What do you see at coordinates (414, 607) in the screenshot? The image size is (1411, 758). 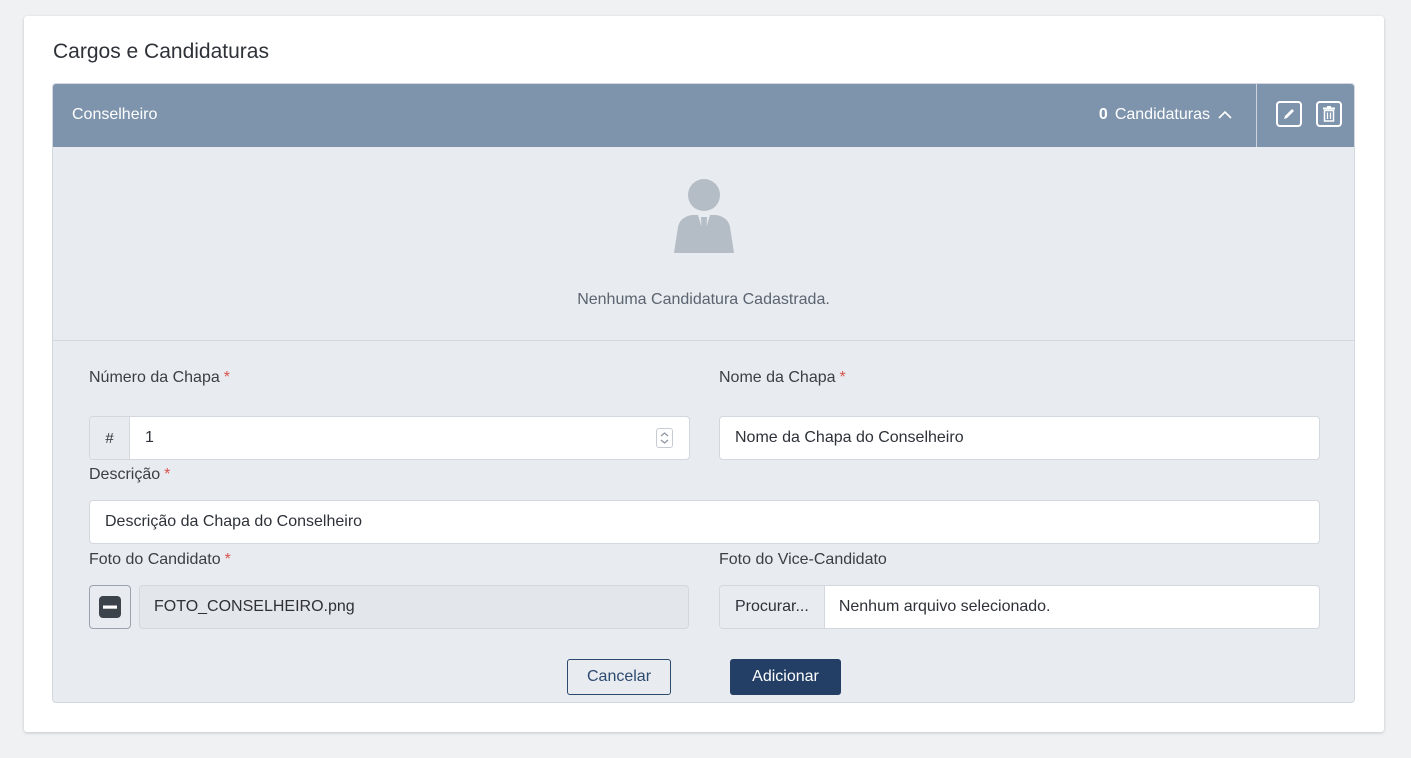 I see `foto-candidato-file: FOTO_CONSELHEIRO.png` at bounding box center [414, 607].